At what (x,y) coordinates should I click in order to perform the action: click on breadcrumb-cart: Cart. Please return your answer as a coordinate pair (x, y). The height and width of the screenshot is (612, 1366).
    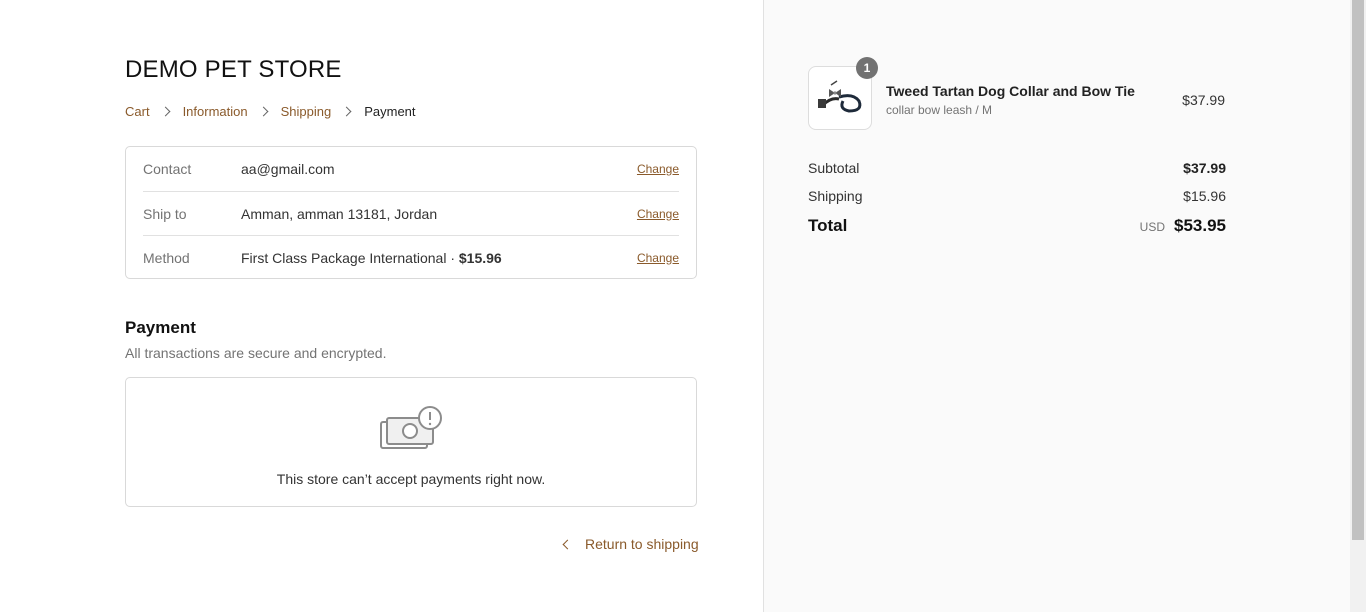
    Looking at the image, I should click on (137, 111).